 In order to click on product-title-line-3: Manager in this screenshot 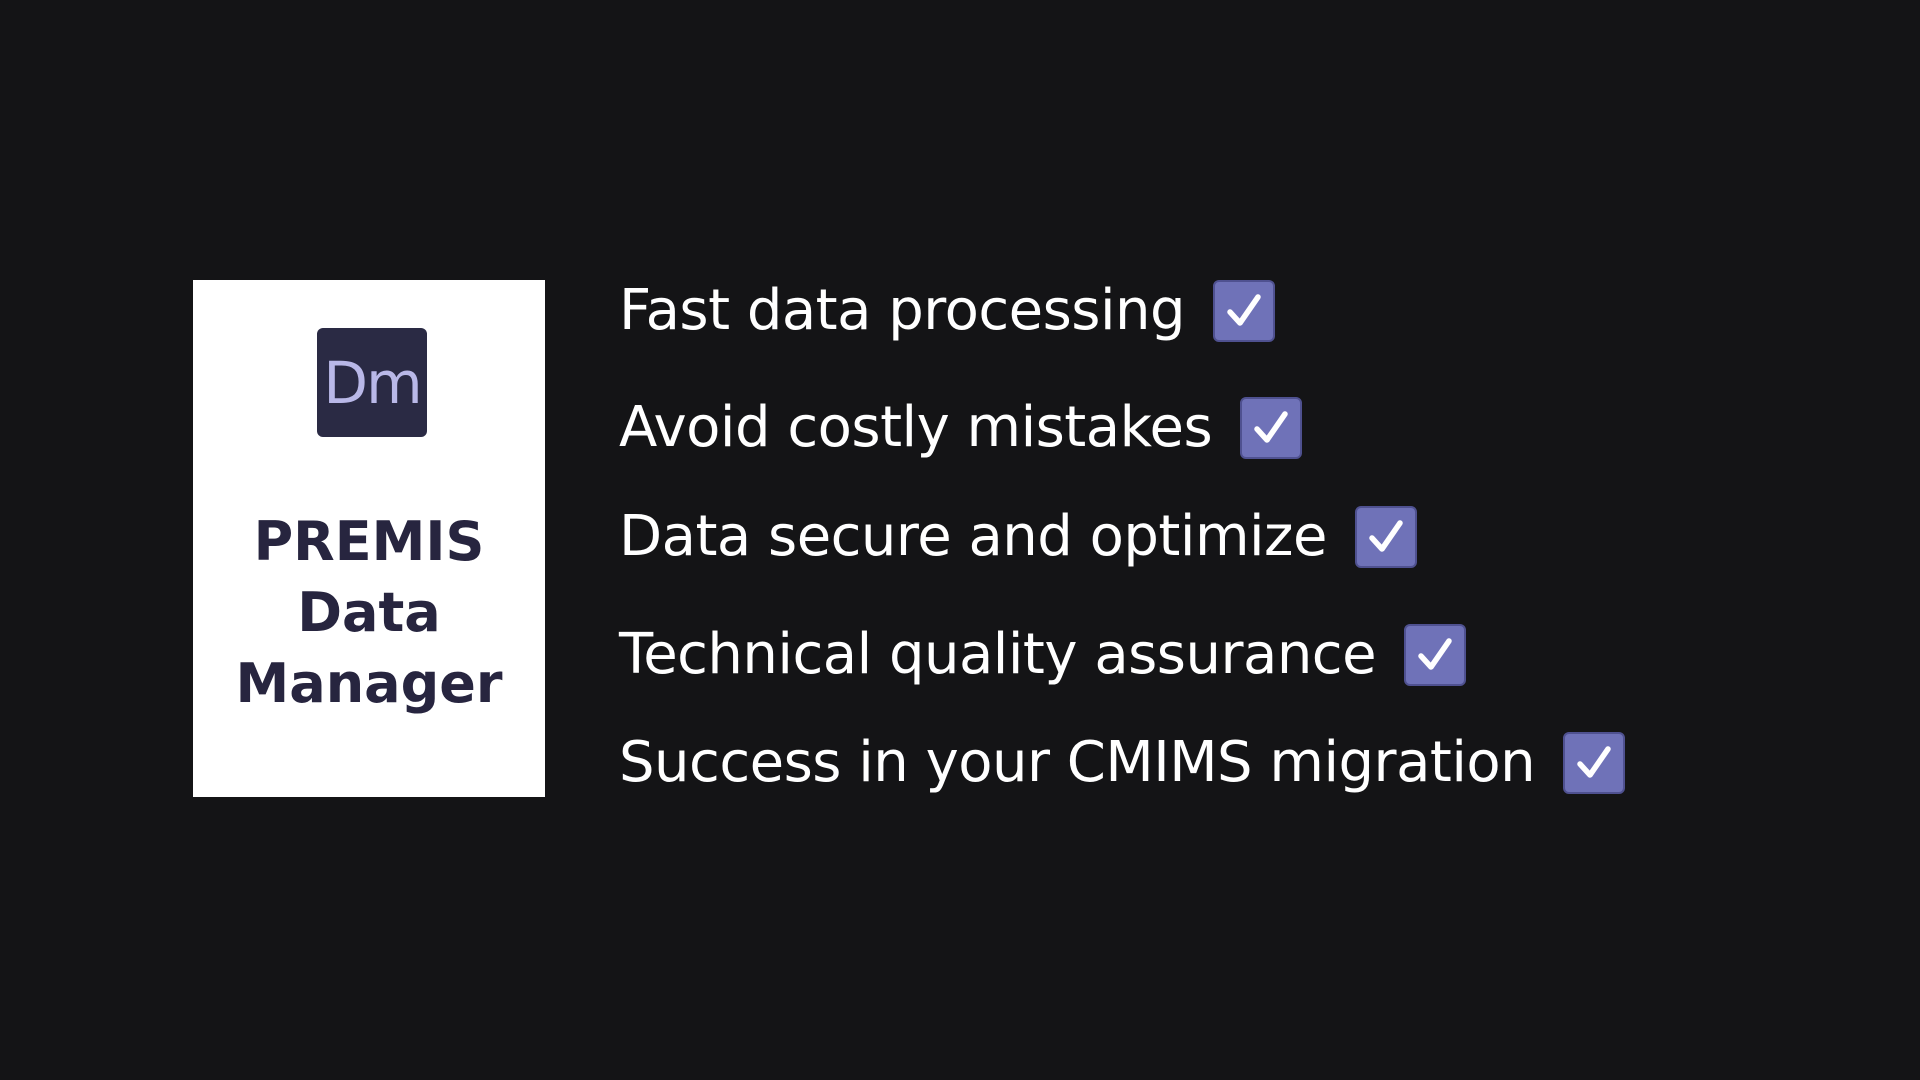, I will do `click(369, 683)`.